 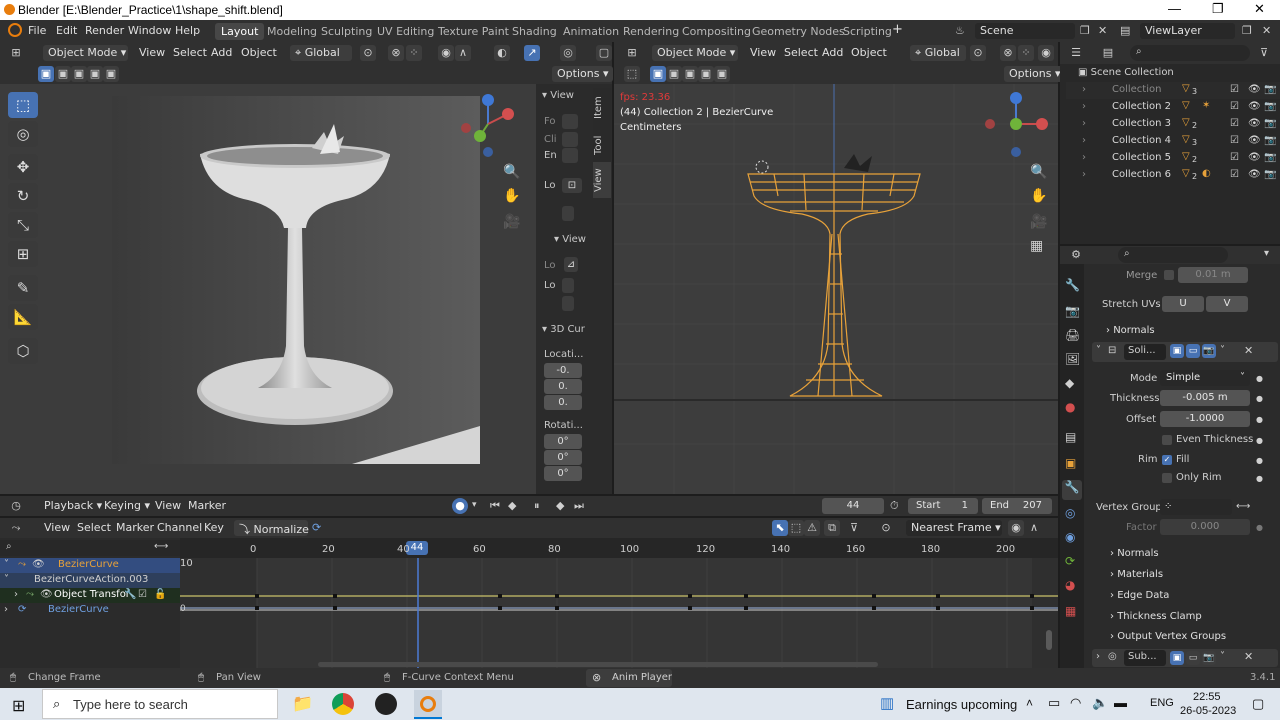 I want to click on only-rim-checkbox, so click(x=1167, y=478).